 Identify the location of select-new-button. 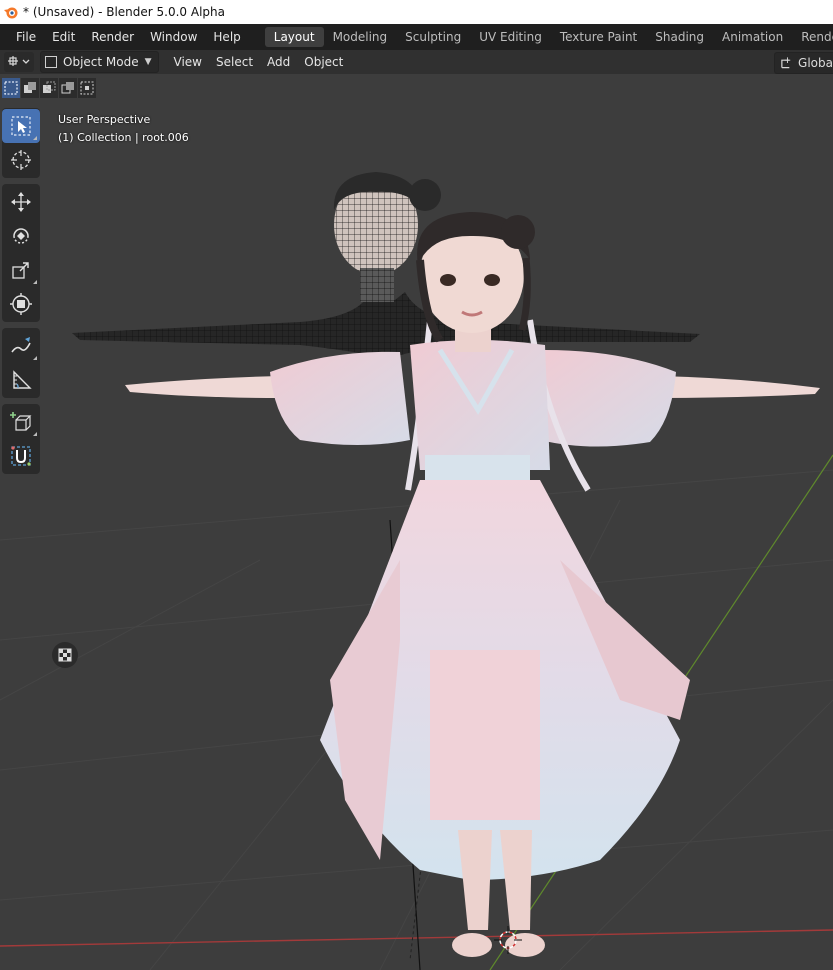
(11, 88).